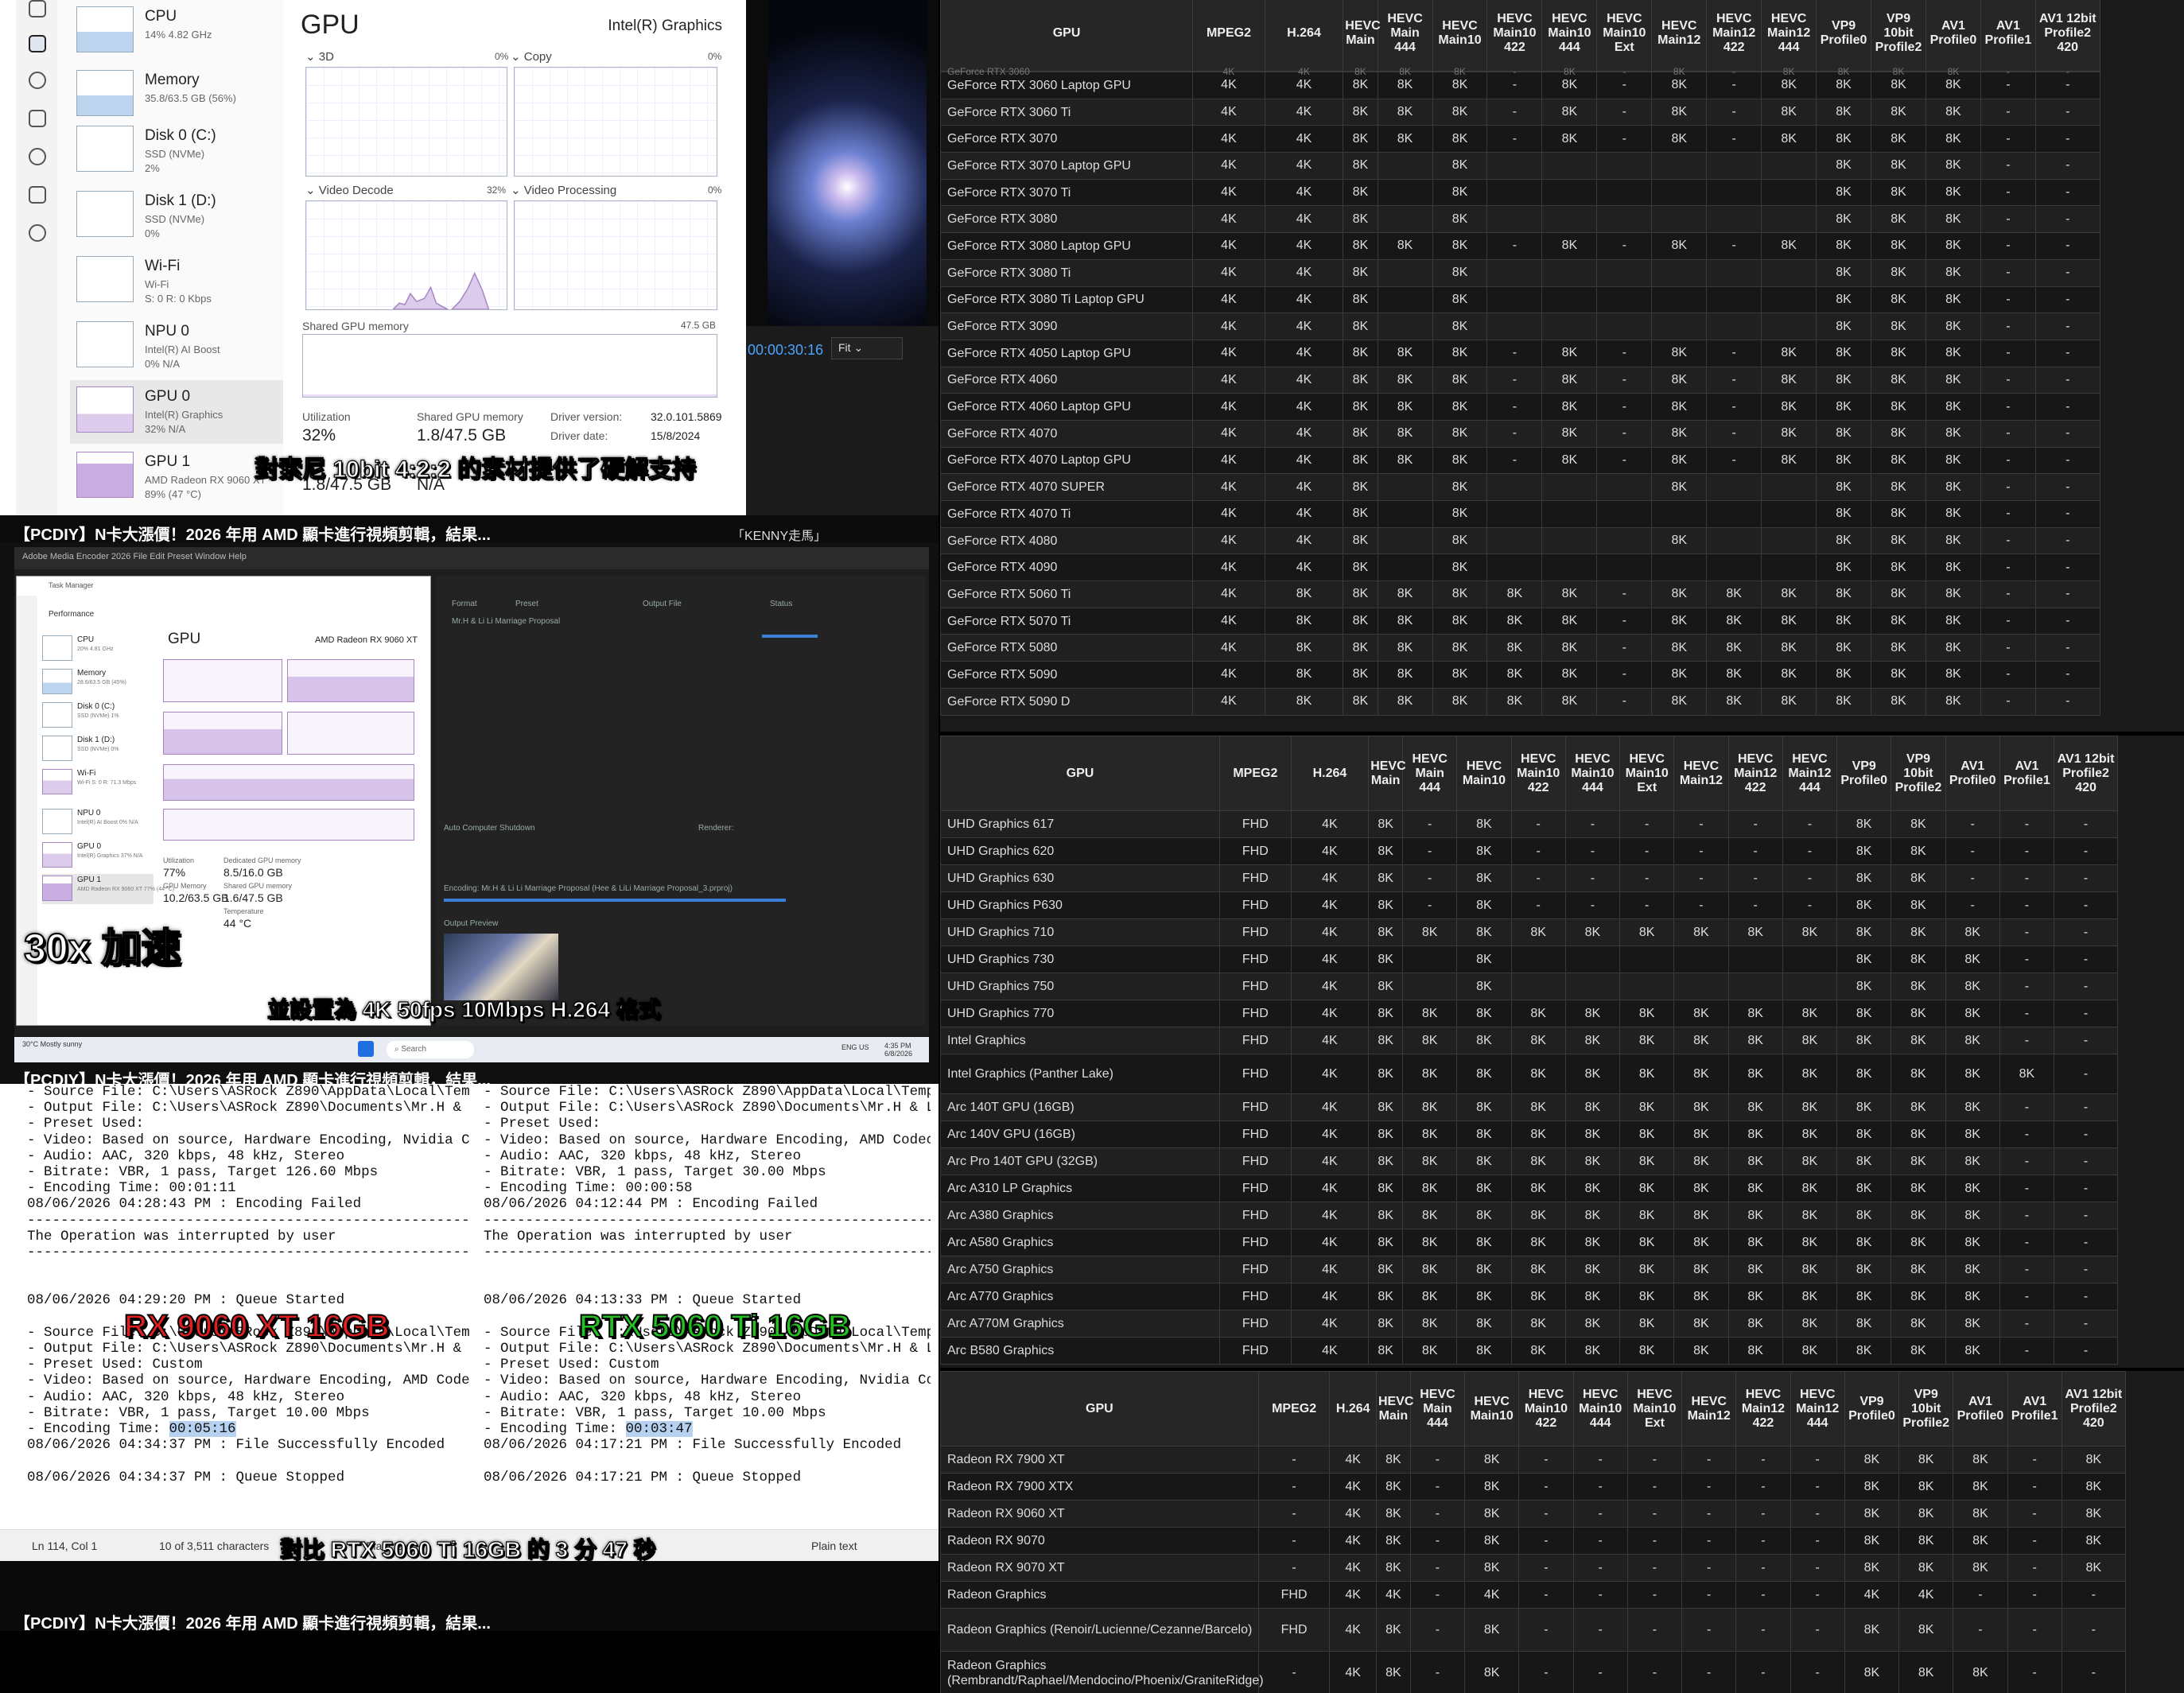  What do you see at coordinates (1789, 36) in the screenshot?
I see `column-header: HEVC Main12 444` at bounding box center [1789, 36].